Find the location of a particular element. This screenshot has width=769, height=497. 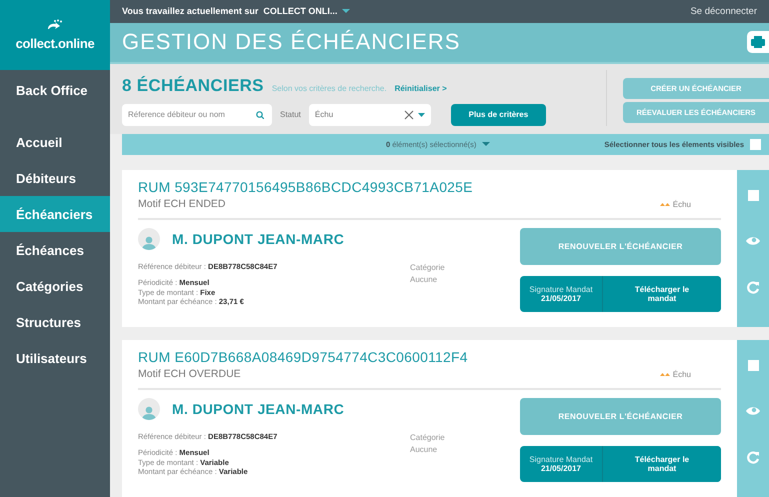

results-count: 8 ÉCHÉANCIERS is located at coordinates (193, 86).